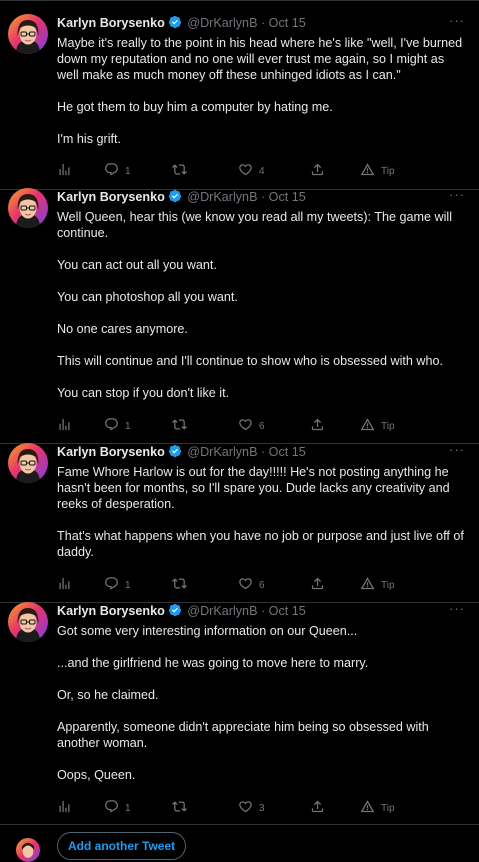 This screenshot has height=862, width=479. What do you see at coordinates (122, 846) in the screenshot?
I see `add-another-tweet-button: Add another Tweet` at bounding box center [122, 846].